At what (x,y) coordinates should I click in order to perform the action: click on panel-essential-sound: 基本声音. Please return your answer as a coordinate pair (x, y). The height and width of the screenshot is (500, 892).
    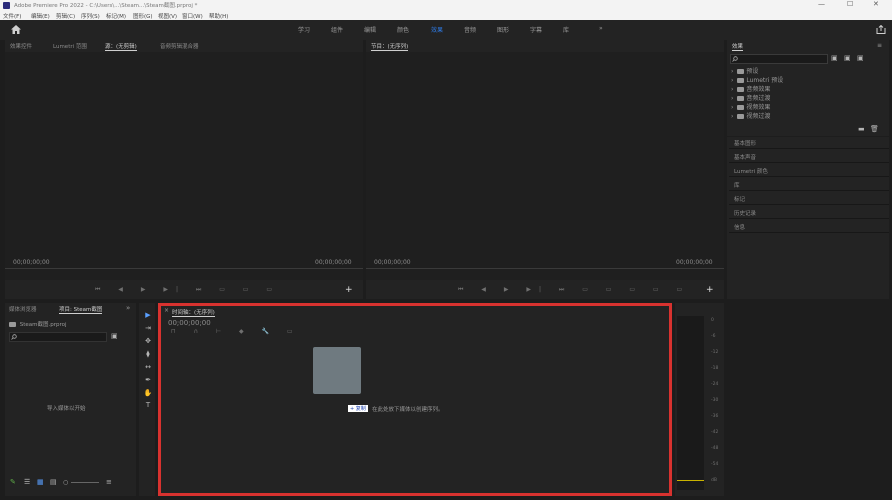
    Looking at the image, I should click on (745, 157).